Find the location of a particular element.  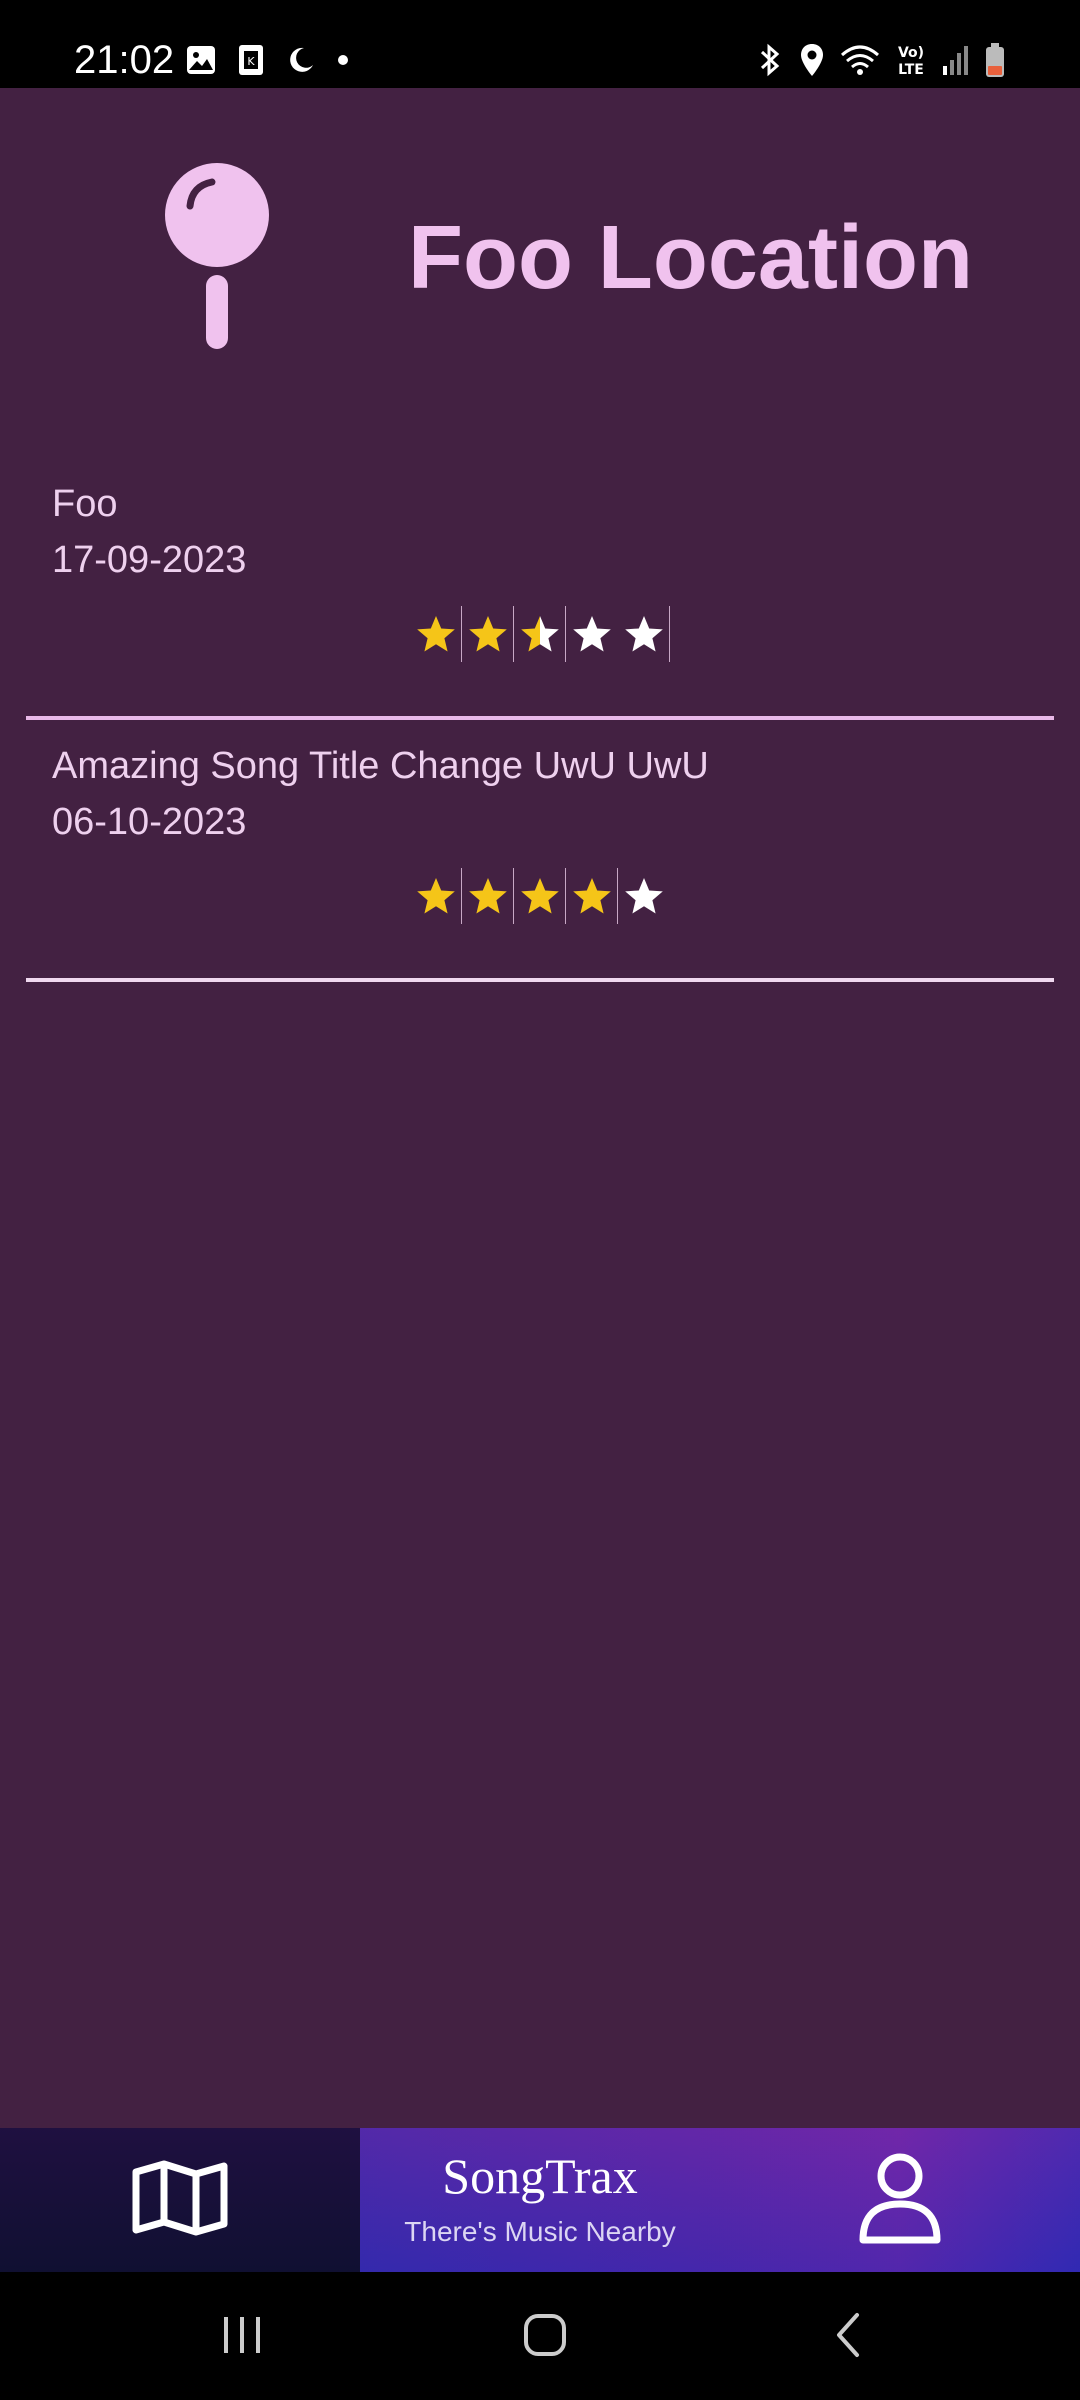

moon-icon is located at coordinates (301, 60).